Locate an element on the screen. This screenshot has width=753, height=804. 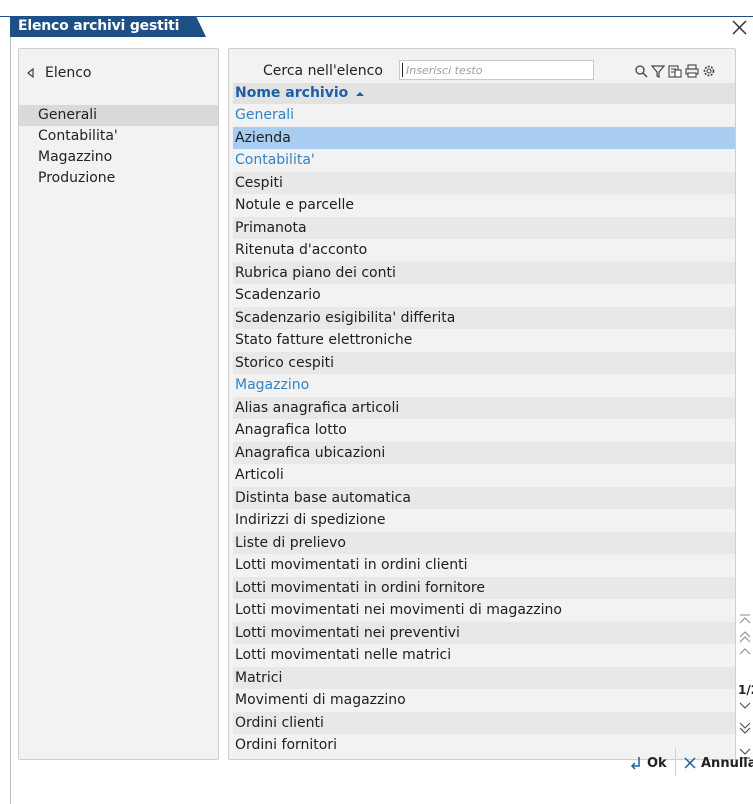
nav-item-contabilita: Contabilita' is located at coordinates (118, 136).